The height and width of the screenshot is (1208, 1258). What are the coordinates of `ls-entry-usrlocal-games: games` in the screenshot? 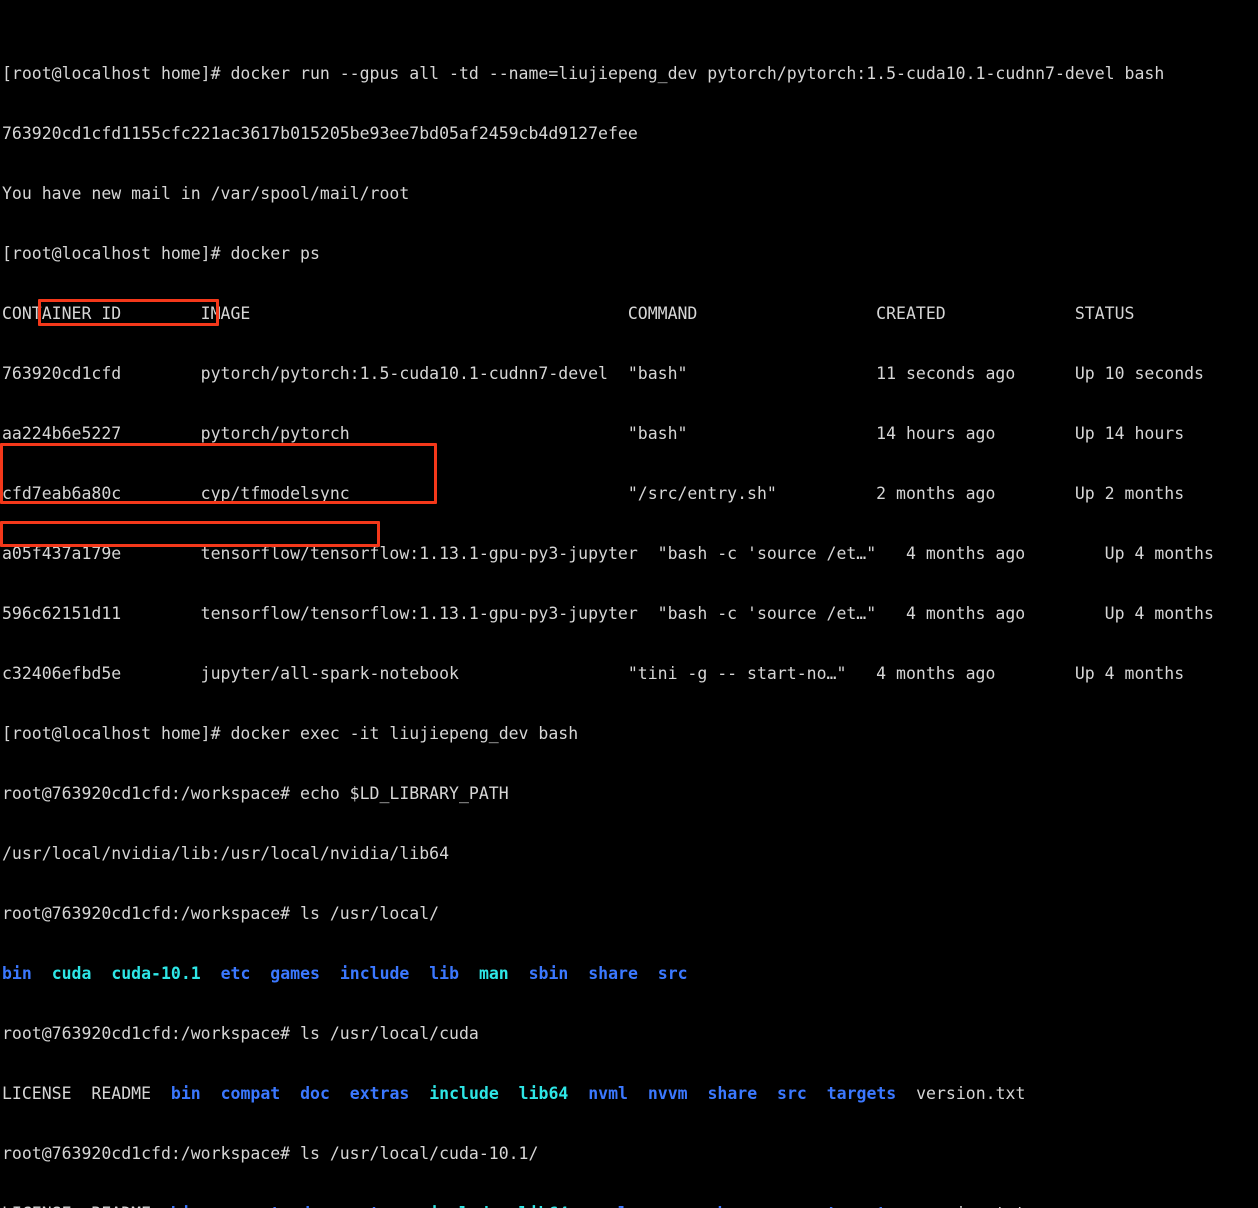 It's located at (295, 973).